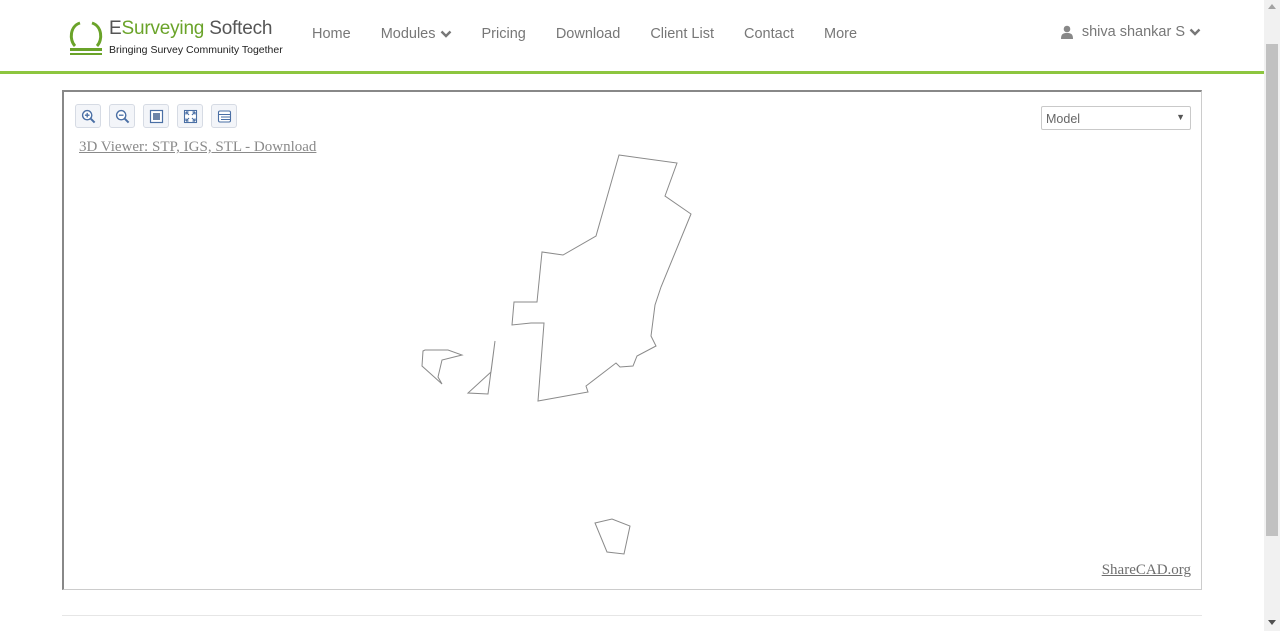  I want to click on nav-modules: Modules, so click(416, 34).